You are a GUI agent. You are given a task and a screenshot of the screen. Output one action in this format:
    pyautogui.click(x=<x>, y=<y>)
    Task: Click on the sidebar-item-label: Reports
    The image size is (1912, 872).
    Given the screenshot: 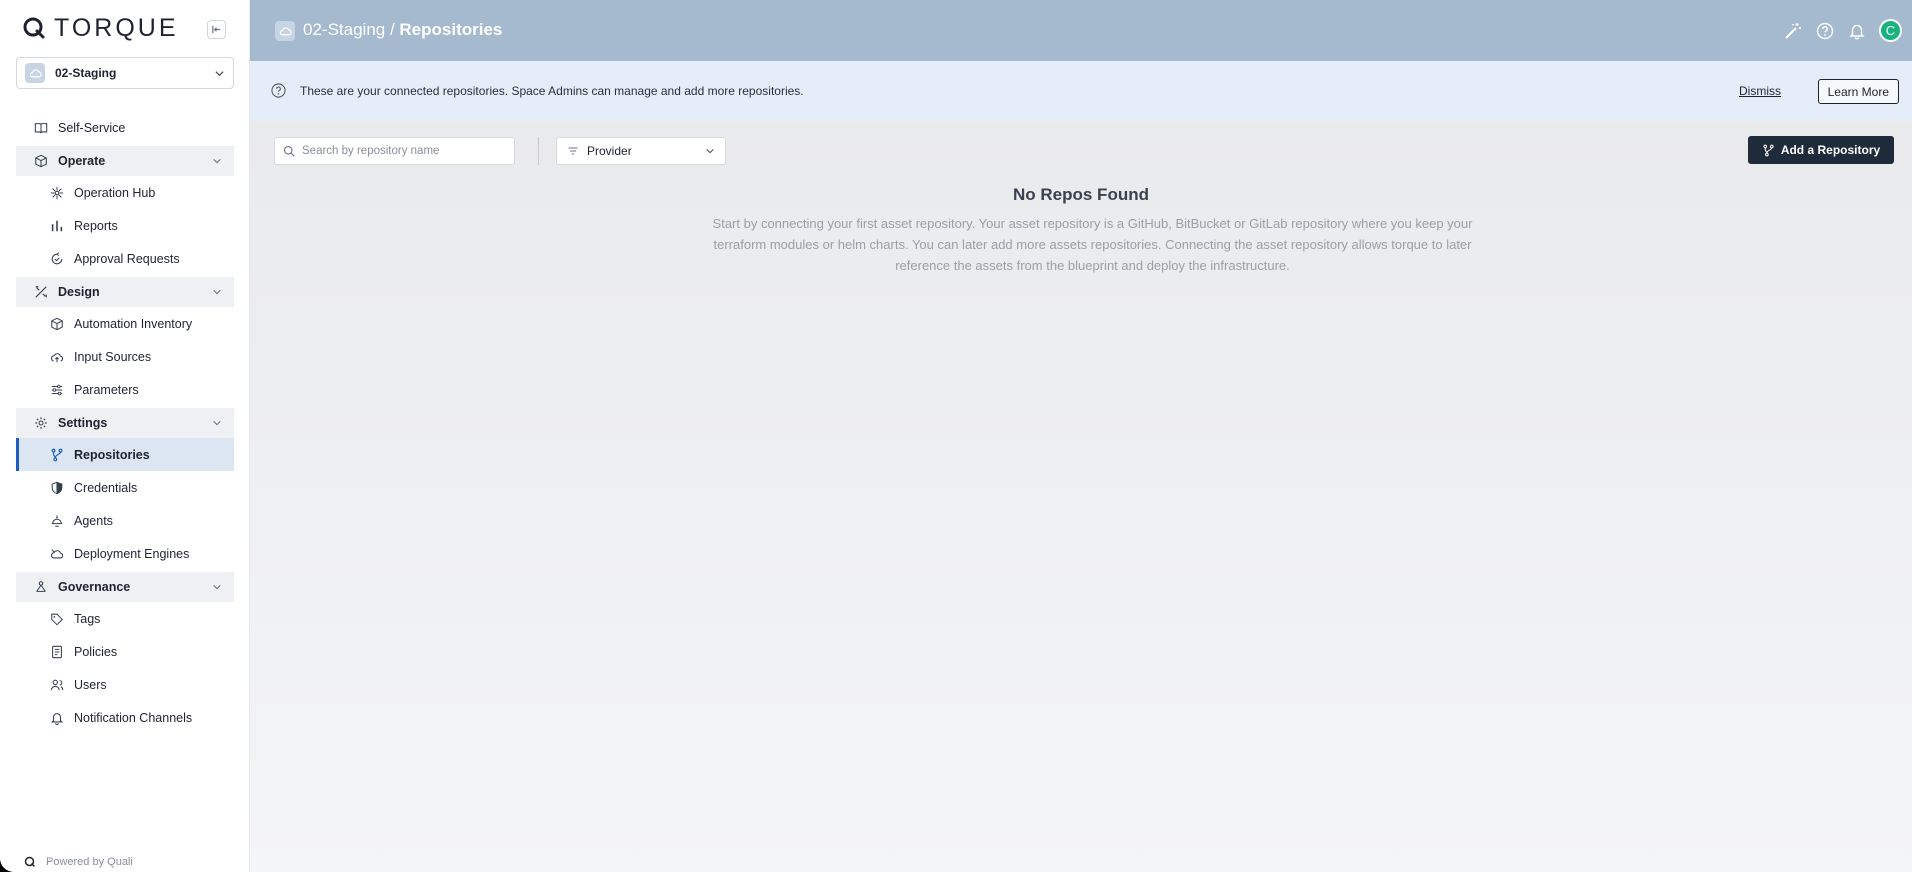 What is the action you would take?
    pyautogui.click(x=96, y=225)
    